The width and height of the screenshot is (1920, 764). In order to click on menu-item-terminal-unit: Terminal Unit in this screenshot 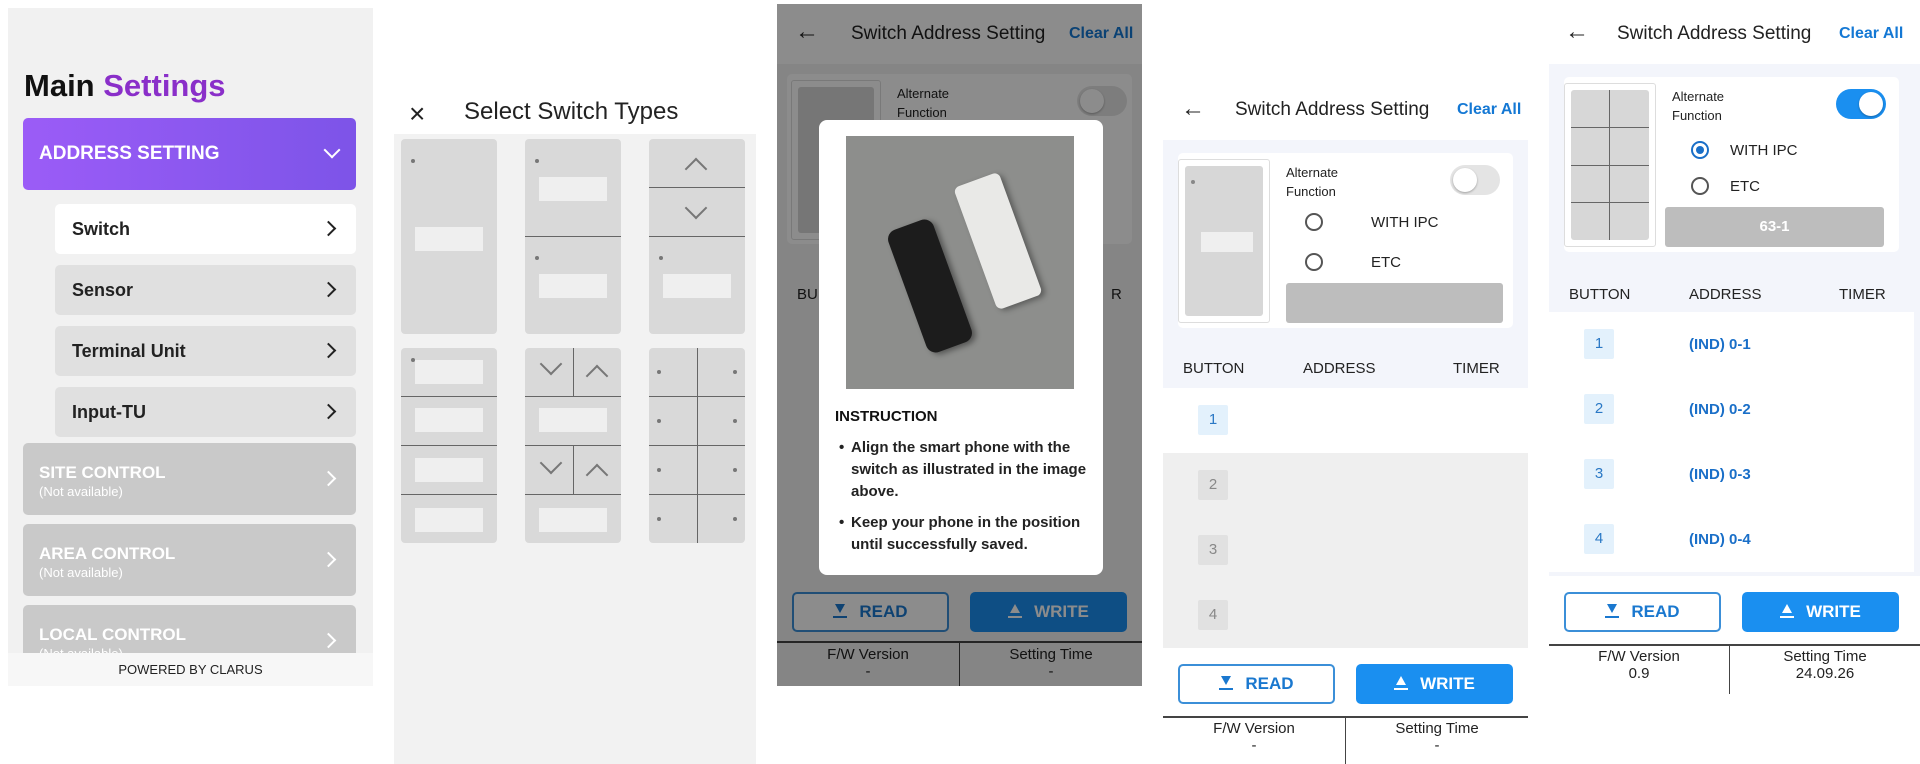, I will do `click(205, 351)`.